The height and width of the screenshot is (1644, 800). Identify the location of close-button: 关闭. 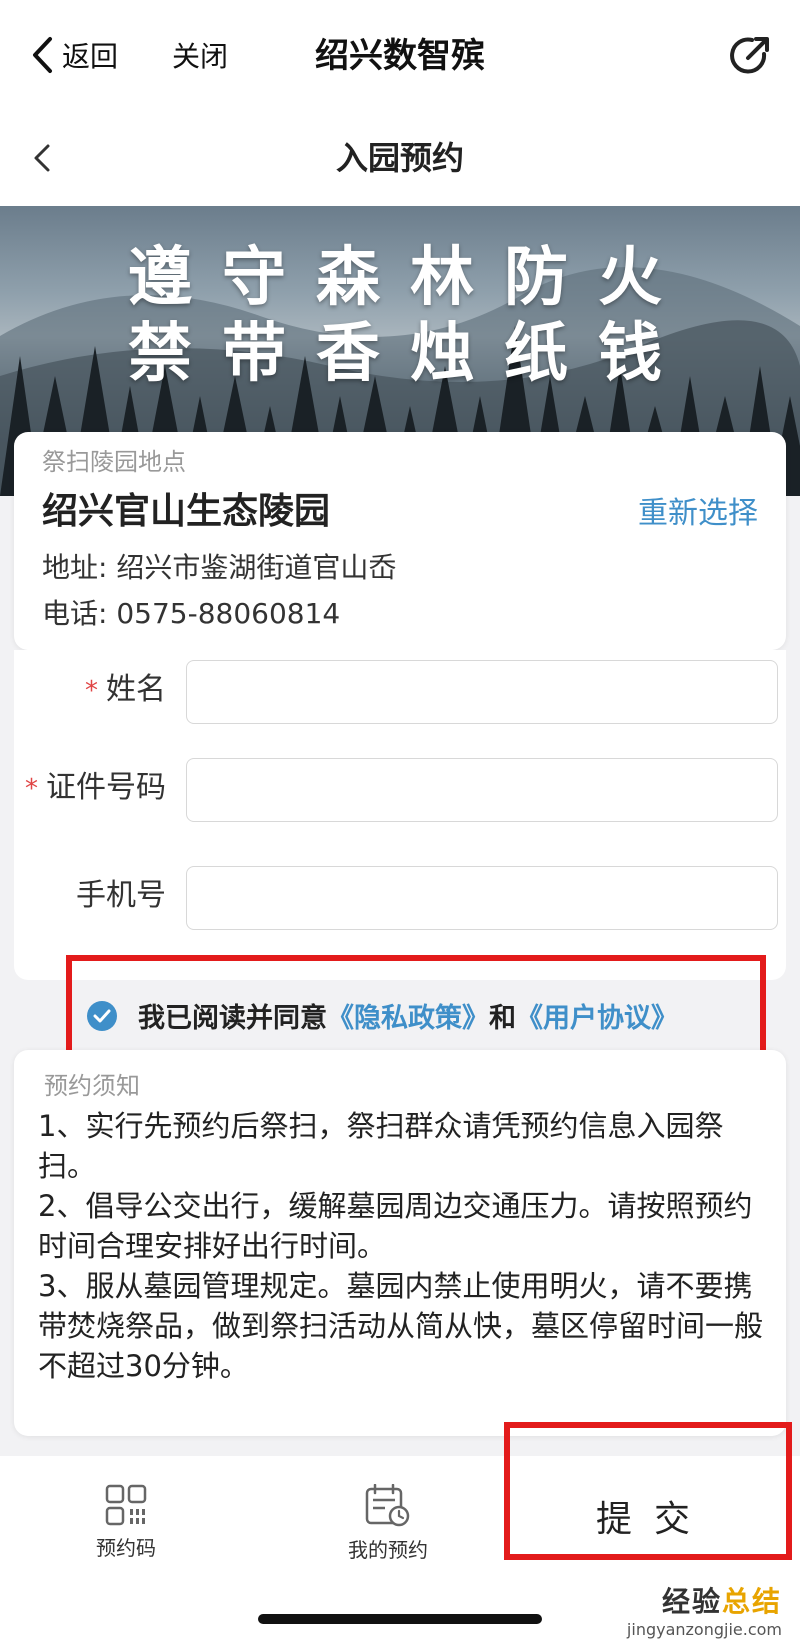
(200, 55).